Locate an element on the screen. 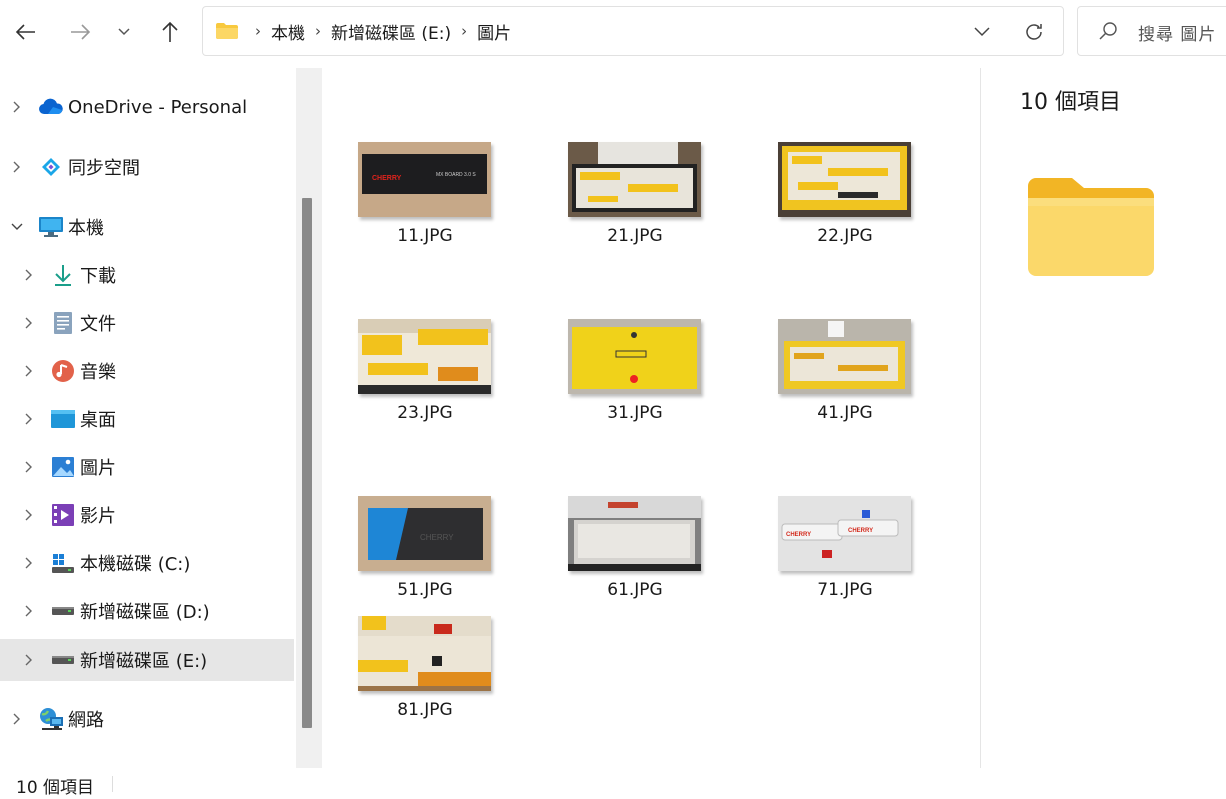  image-thumbnail: CHERRY is located at coordinates (424, 533).